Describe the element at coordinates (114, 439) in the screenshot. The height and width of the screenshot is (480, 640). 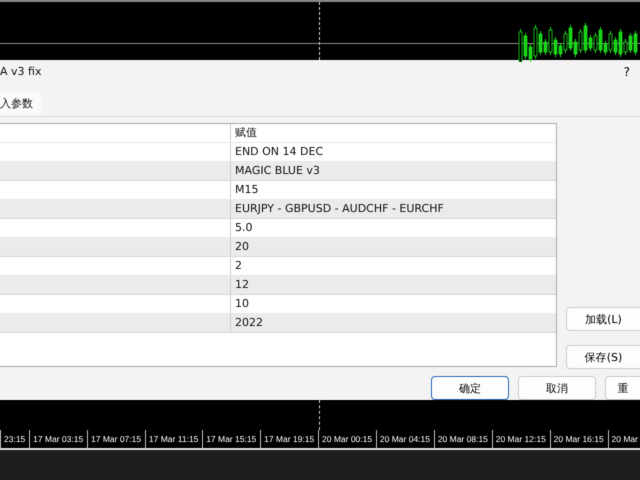
I see `time-label: 17 Mar 07:15` at that location.